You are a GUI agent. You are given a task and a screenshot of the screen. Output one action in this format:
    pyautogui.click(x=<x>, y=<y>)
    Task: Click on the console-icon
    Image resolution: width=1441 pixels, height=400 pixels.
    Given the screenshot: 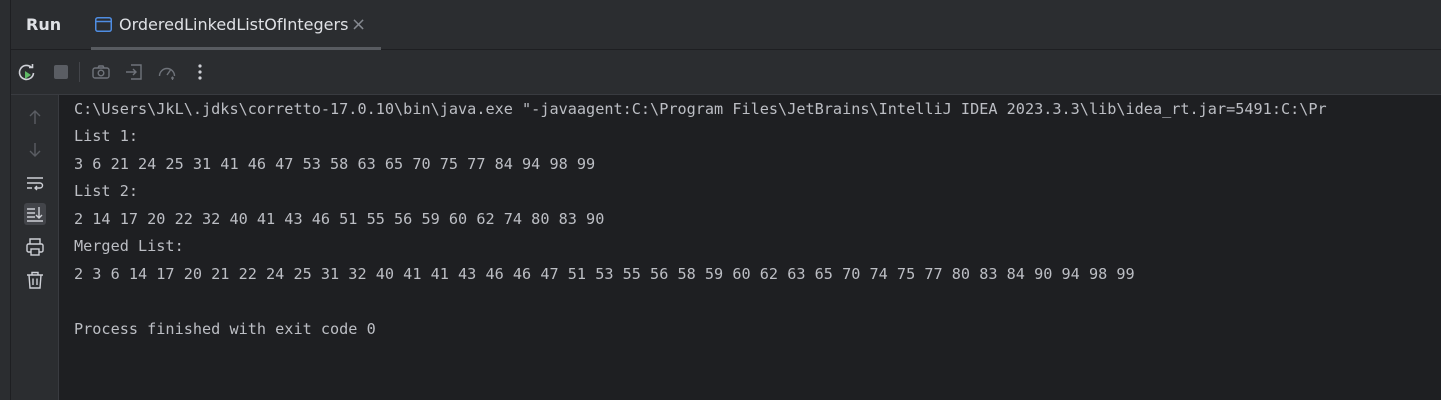 What is the action you would take?
    pyautogui.click(x=103, y=24)
    